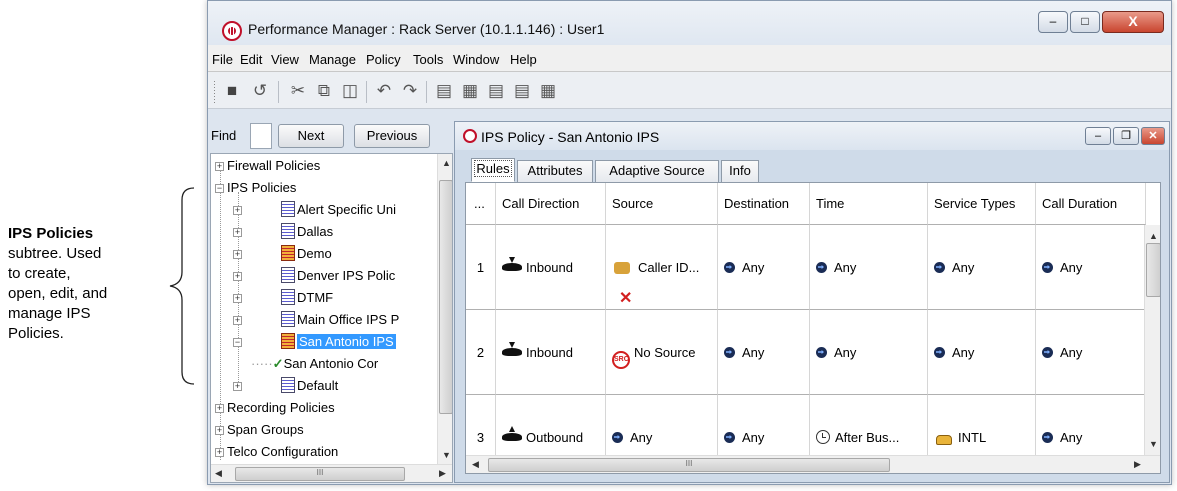 Image resolution: width=1177 pixels, height=491 pixels. I want to click on tree-node-ips-policies: − IPS Policies, so click(255, 188).